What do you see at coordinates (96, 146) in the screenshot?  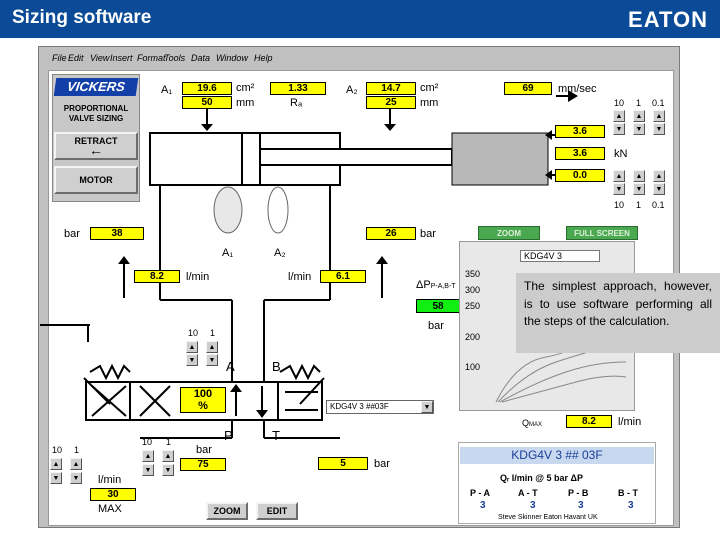 I see `retract-button: RETRACT ←` at bounding box center [96, 146].